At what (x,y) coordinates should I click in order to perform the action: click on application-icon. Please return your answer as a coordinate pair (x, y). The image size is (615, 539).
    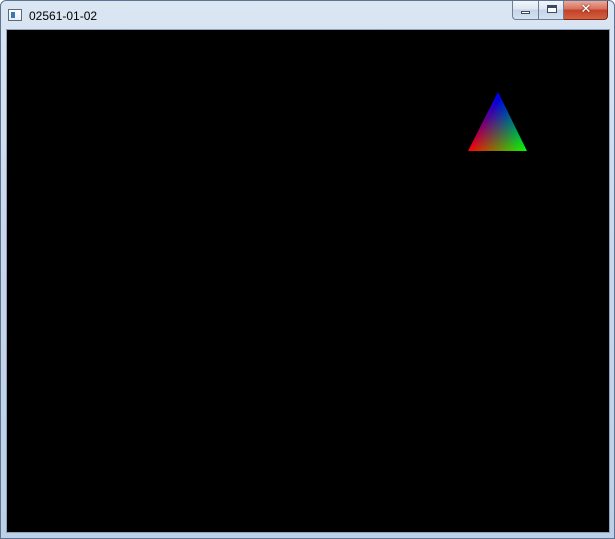
    Looking at the image, I should click on (15, 15).